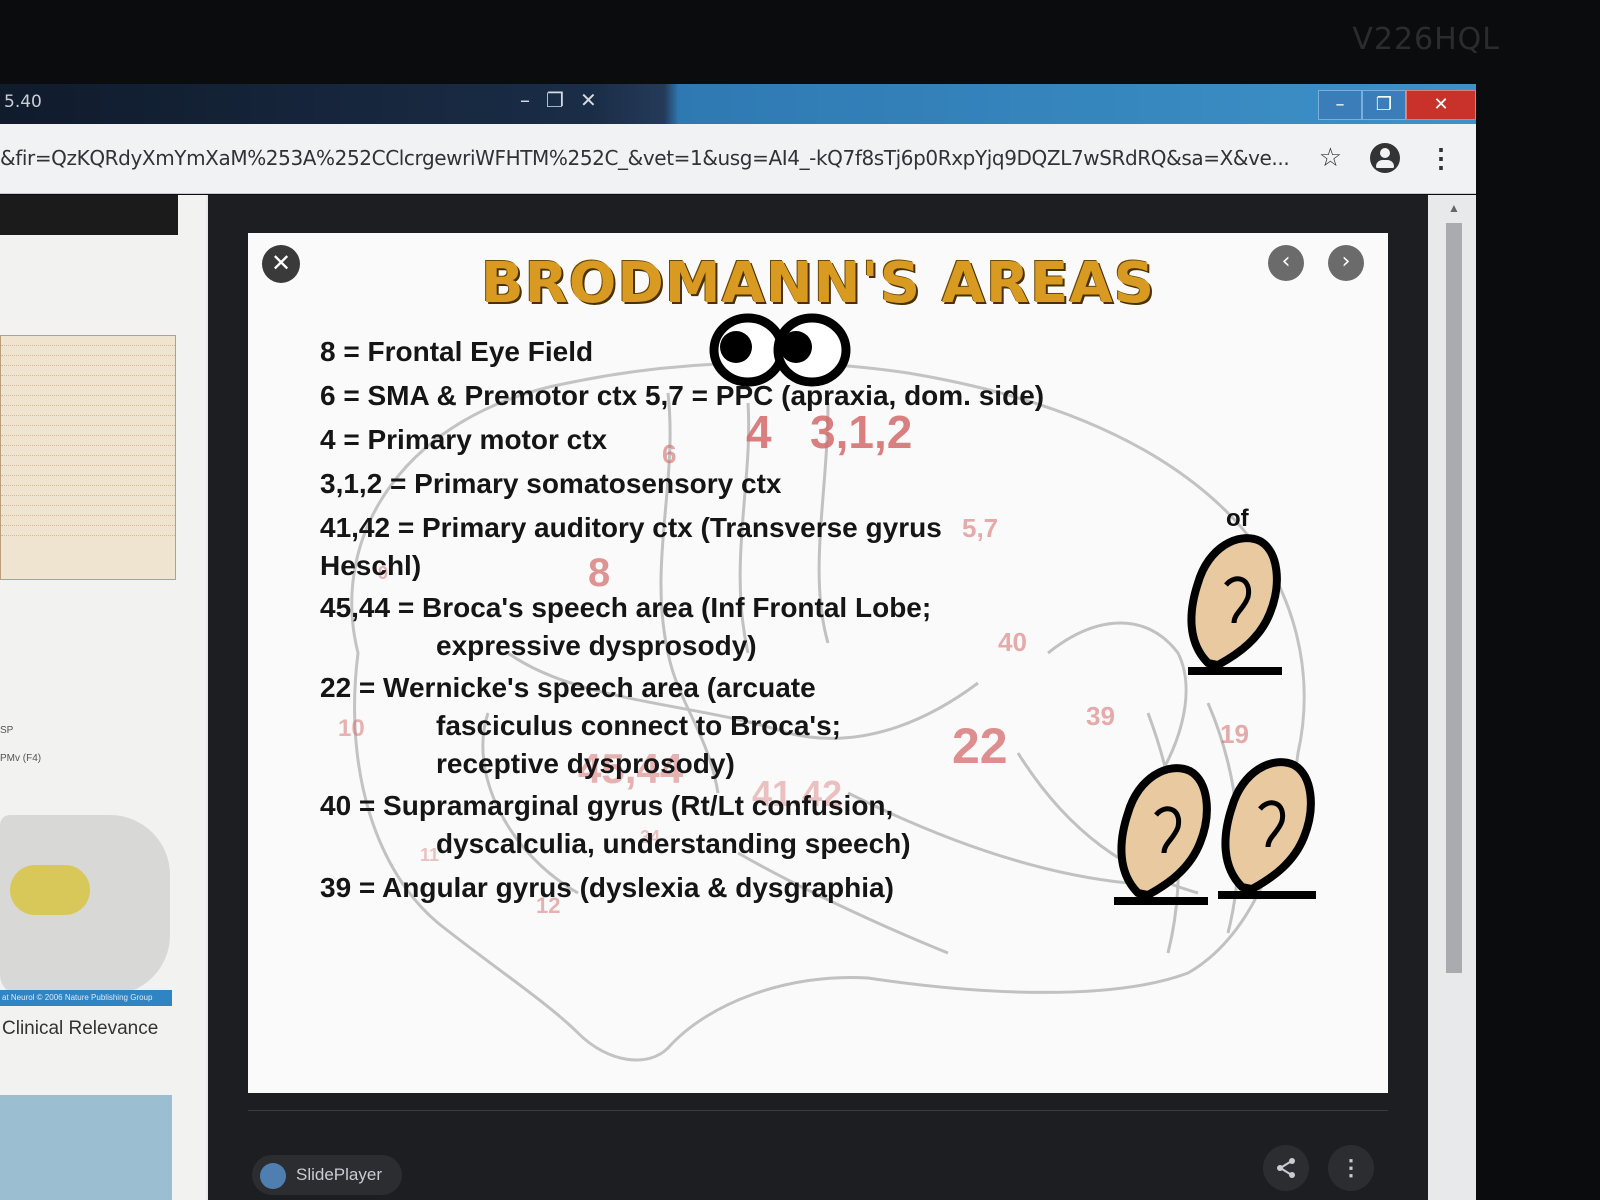 The width and height of the screenshot is (1600, 1200). I want to click on bookmark-star-icon: ☆, so click(1330, 157).